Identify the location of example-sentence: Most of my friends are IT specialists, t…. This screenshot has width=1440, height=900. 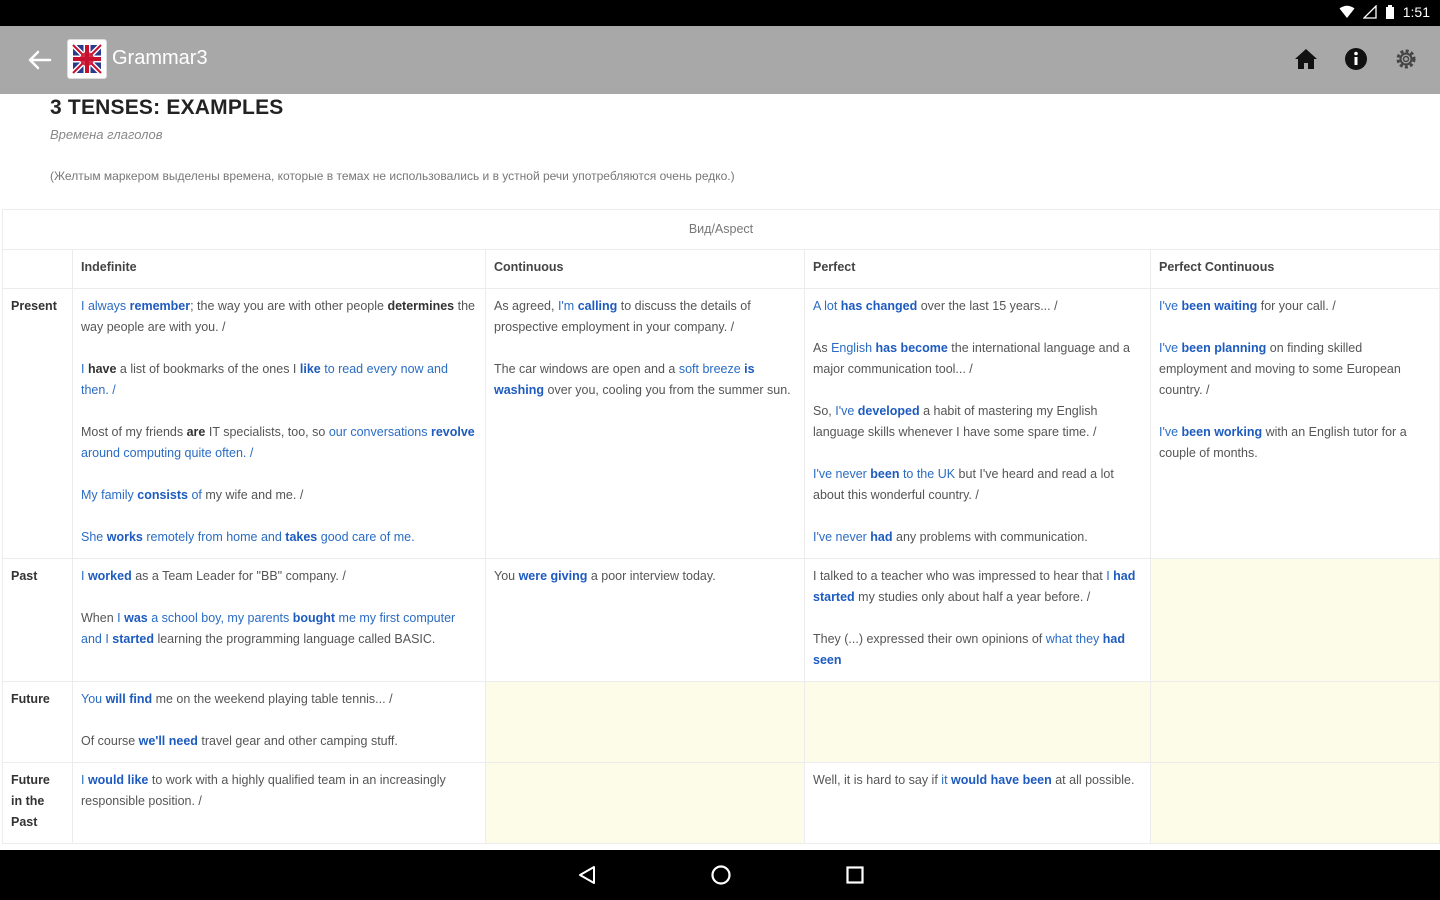
(279, 443).